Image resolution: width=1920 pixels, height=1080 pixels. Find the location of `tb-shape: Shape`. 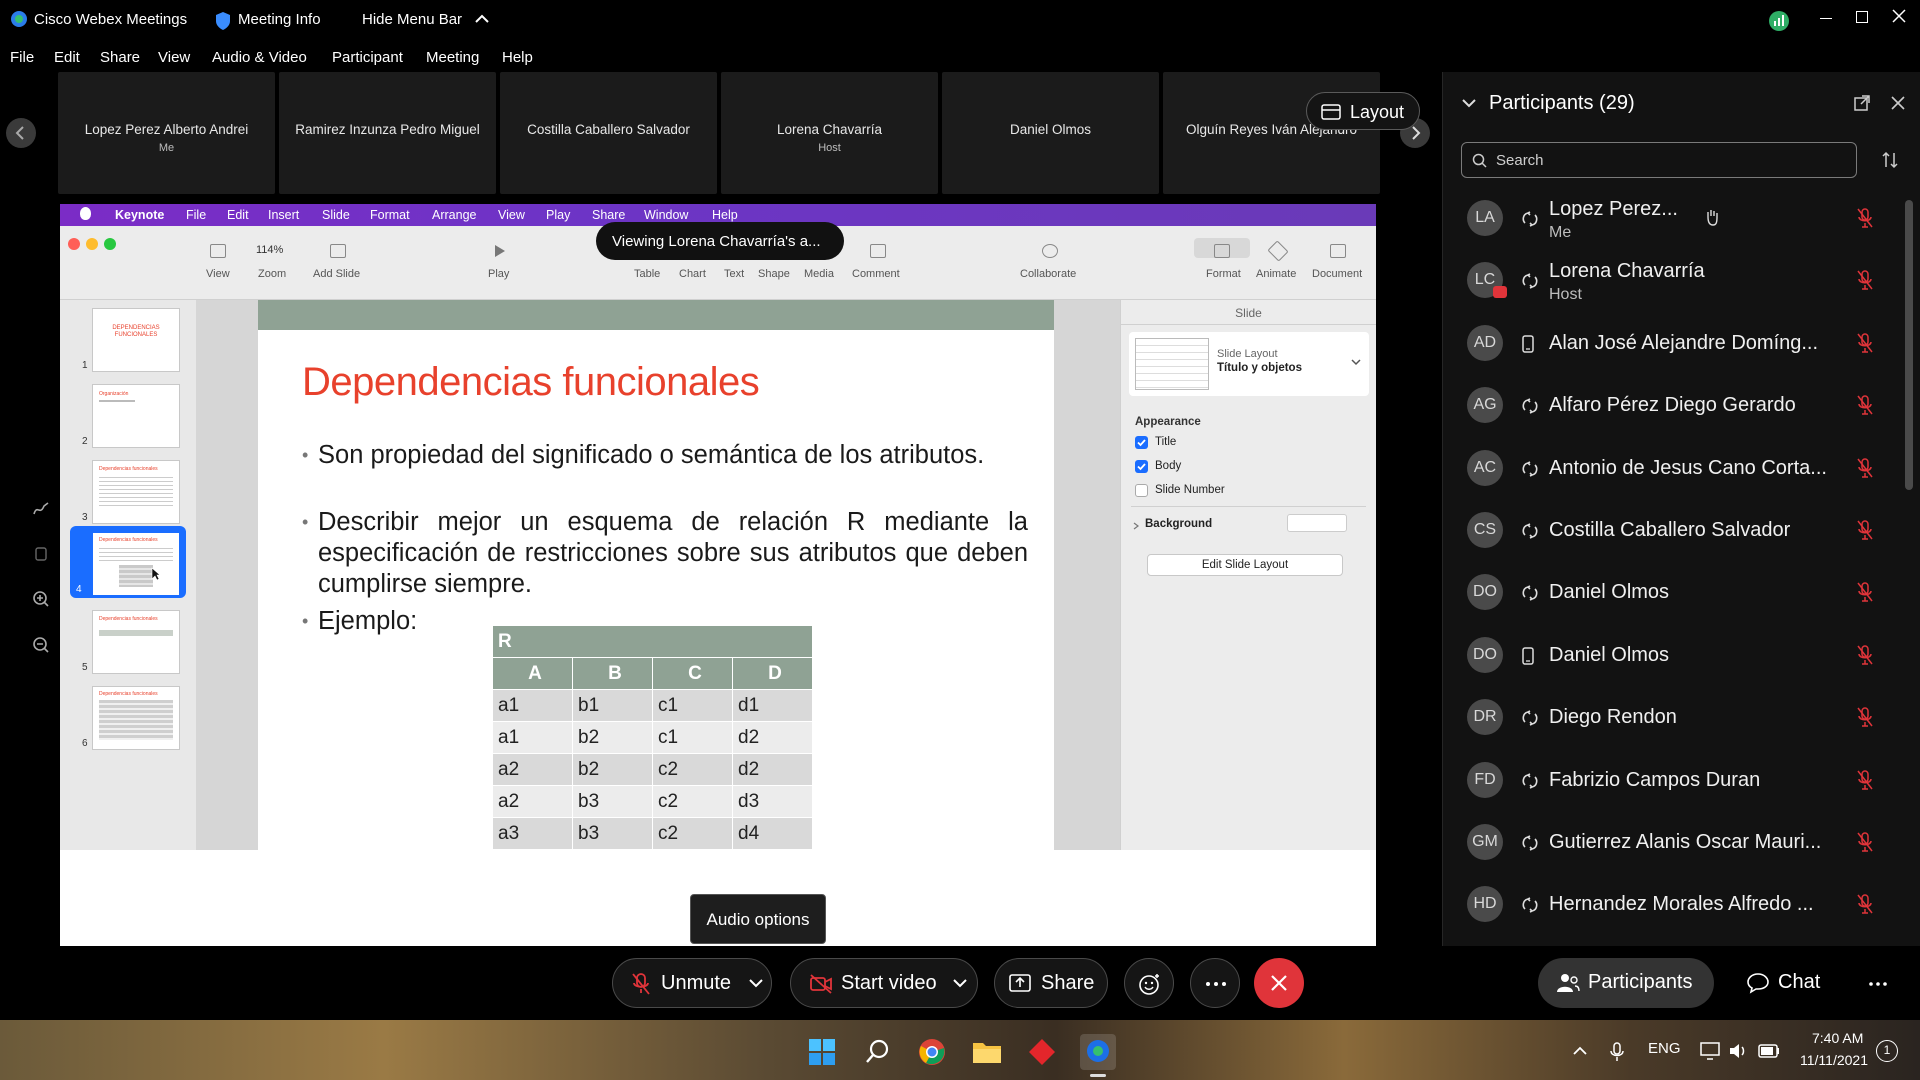

tb-shape: Shape is located at coordinates (774, 274).